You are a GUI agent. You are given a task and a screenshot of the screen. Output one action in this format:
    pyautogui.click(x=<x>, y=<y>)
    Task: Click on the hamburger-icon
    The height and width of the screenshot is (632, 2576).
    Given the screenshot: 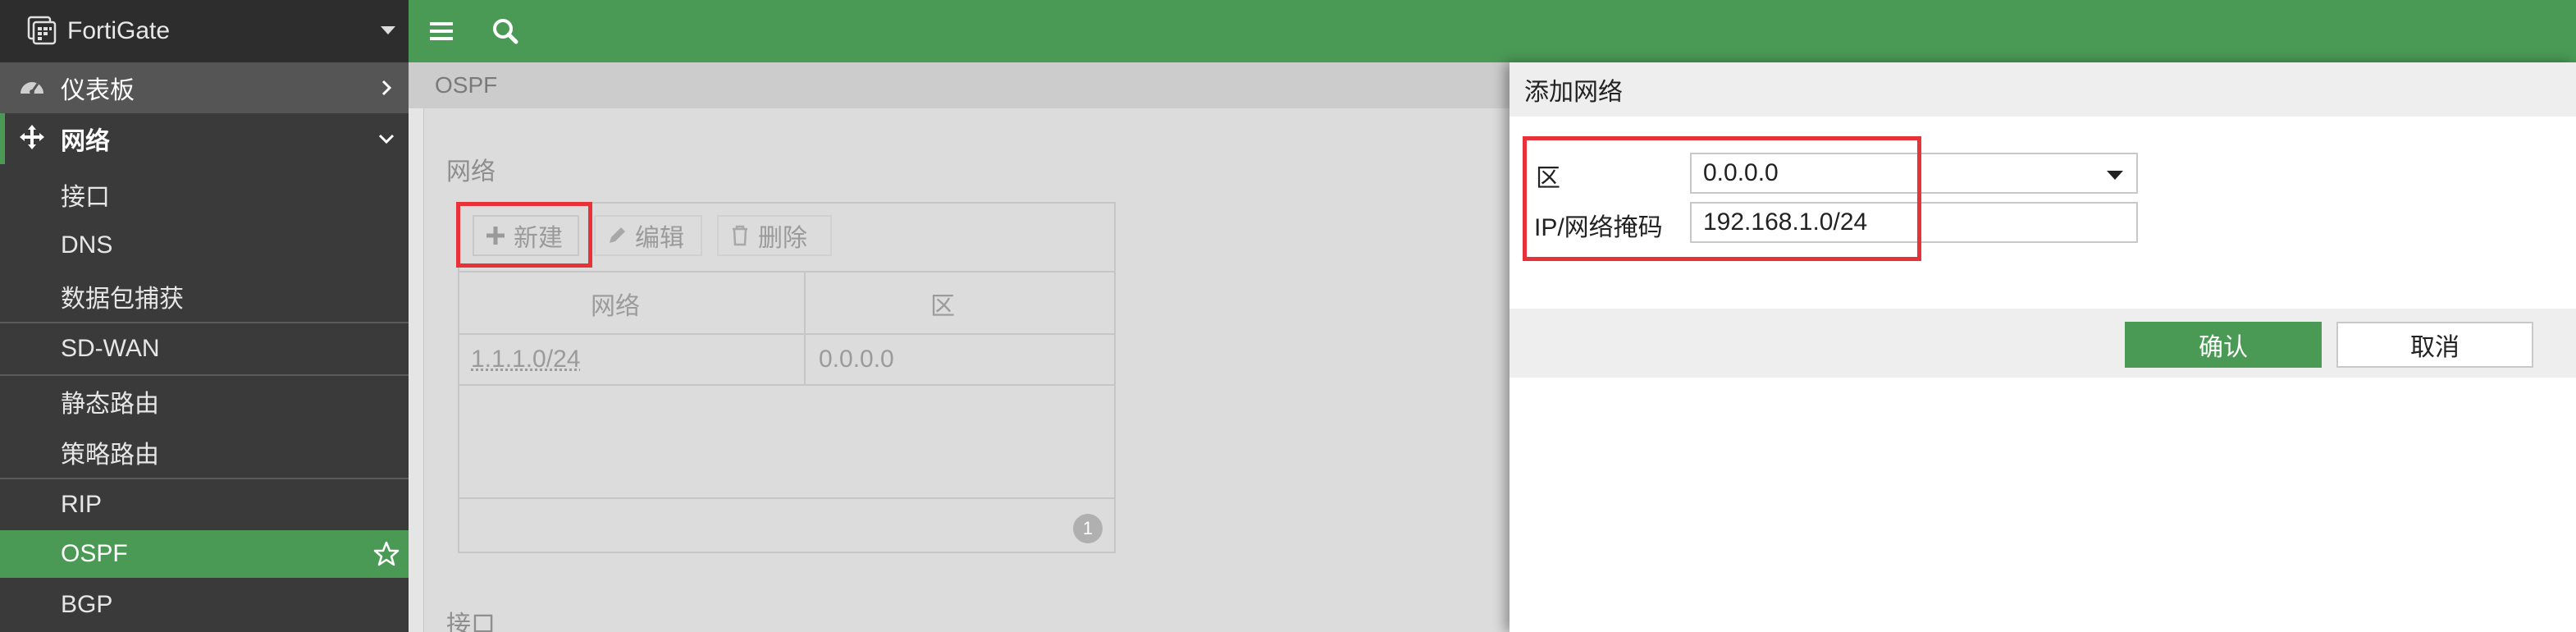 What is the action you would take?
    pyautogui.click(x=442, y=32)
    